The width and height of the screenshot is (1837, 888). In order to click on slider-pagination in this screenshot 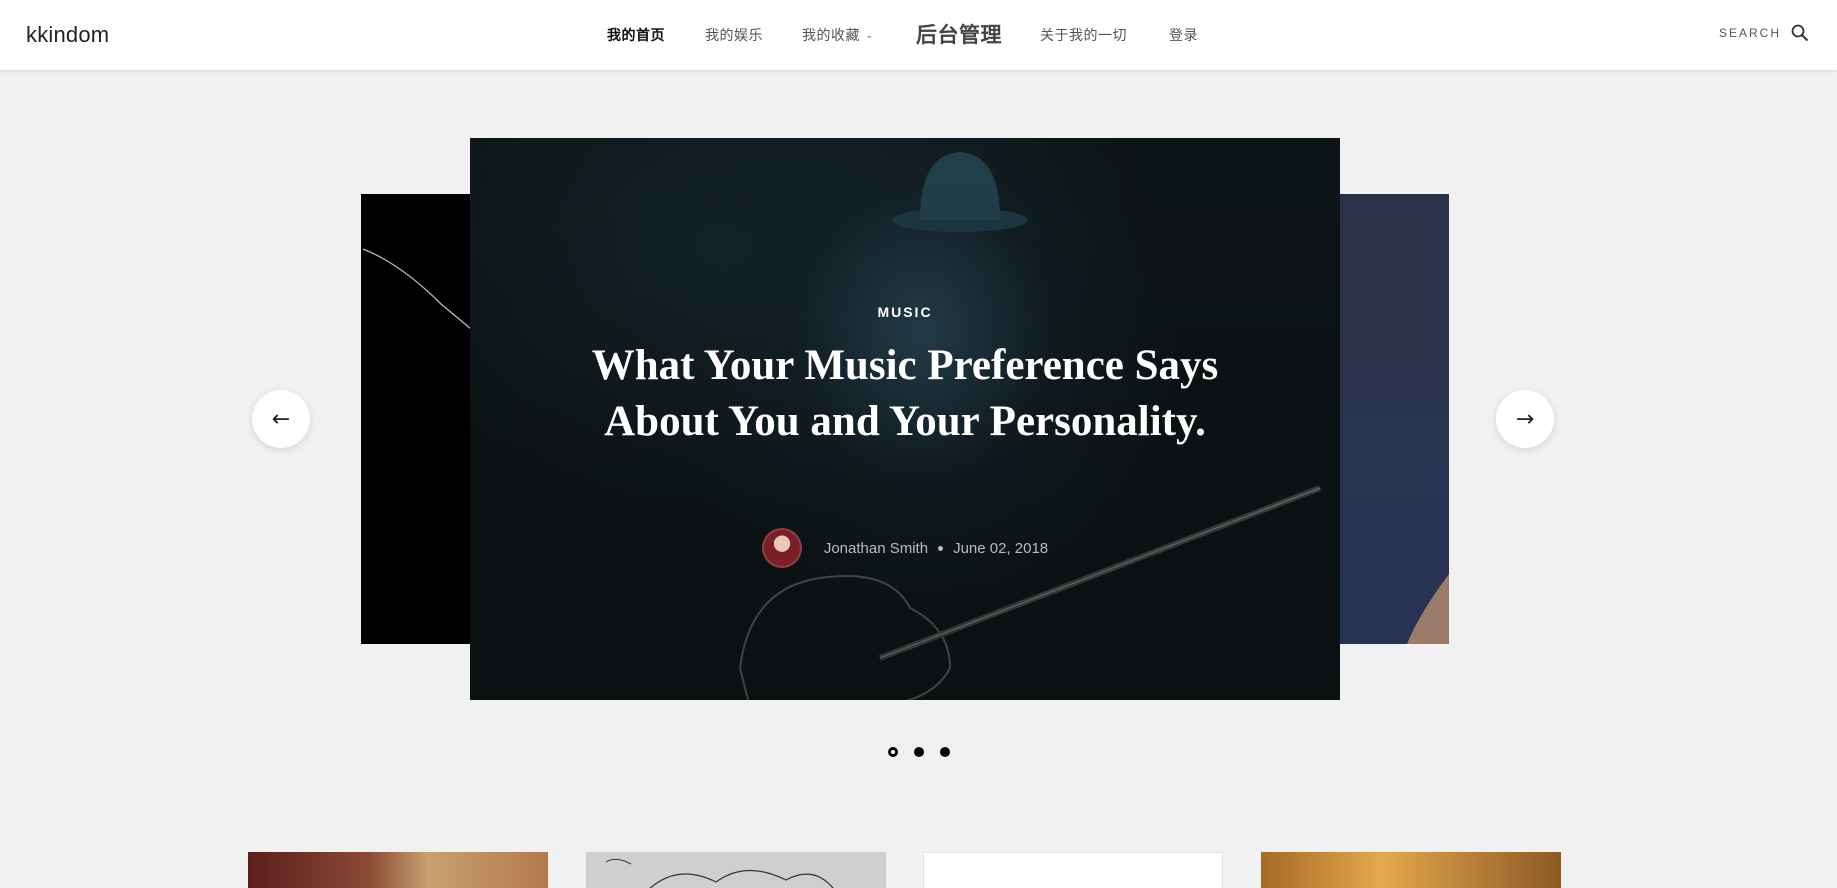, I will do `click(918, 752)`.